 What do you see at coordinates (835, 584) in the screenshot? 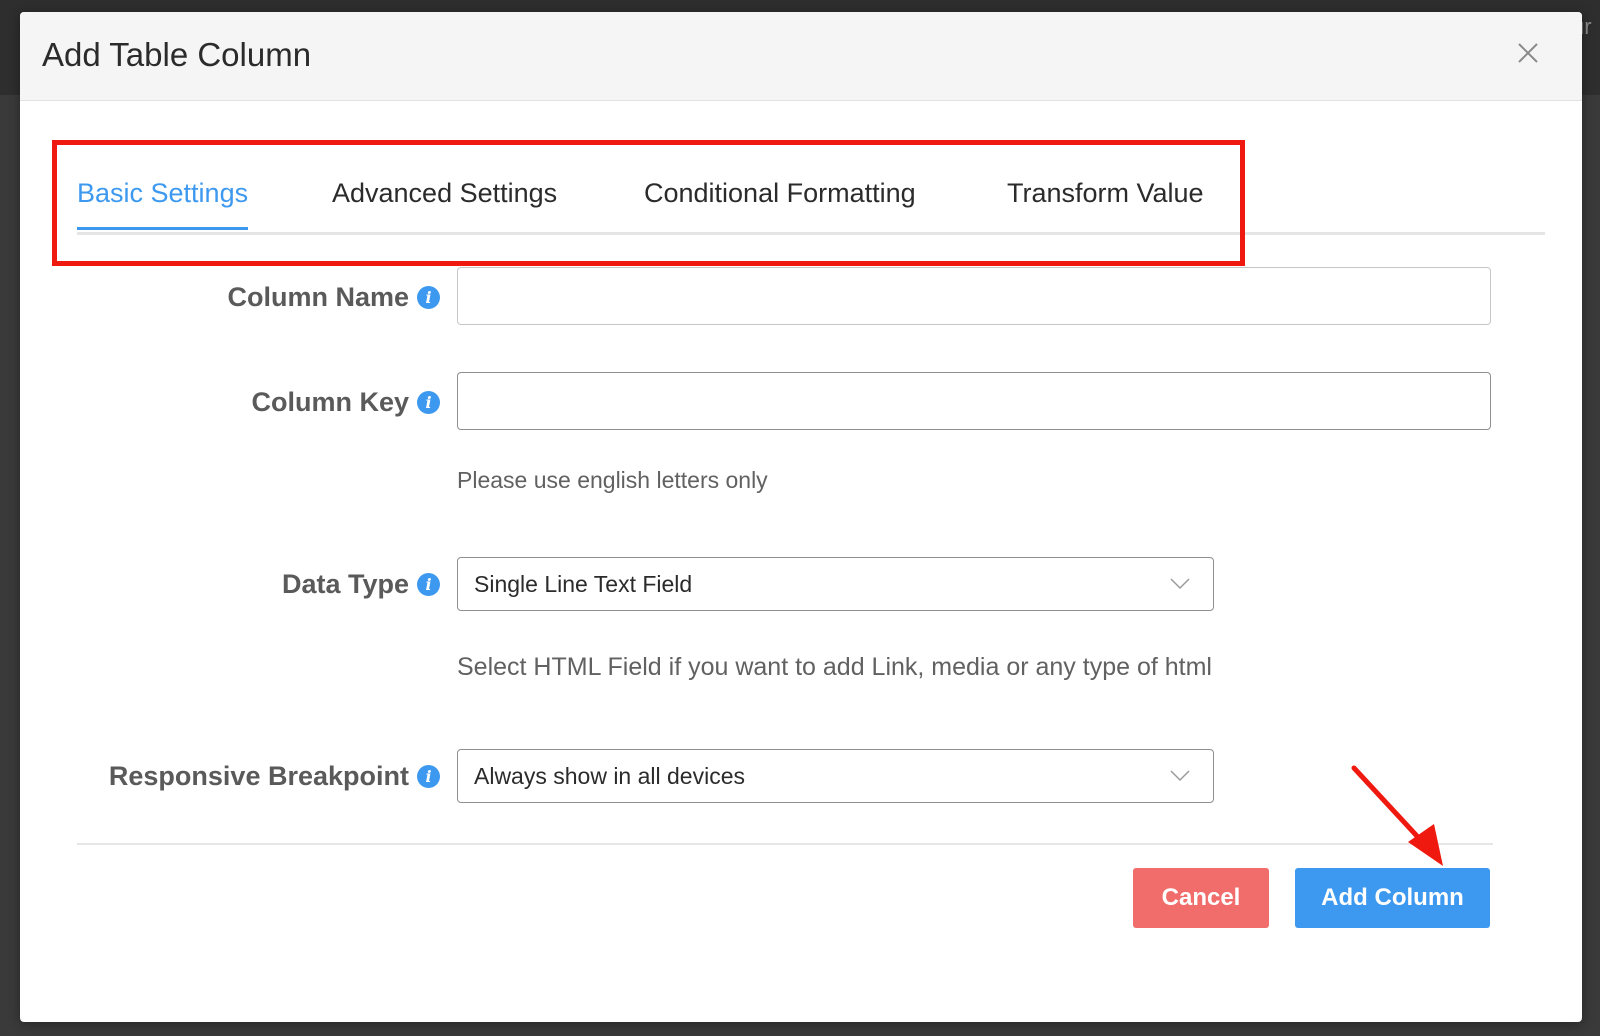
I see `data-type-select: Single Line Text Field` at bounding box center [835, 584].